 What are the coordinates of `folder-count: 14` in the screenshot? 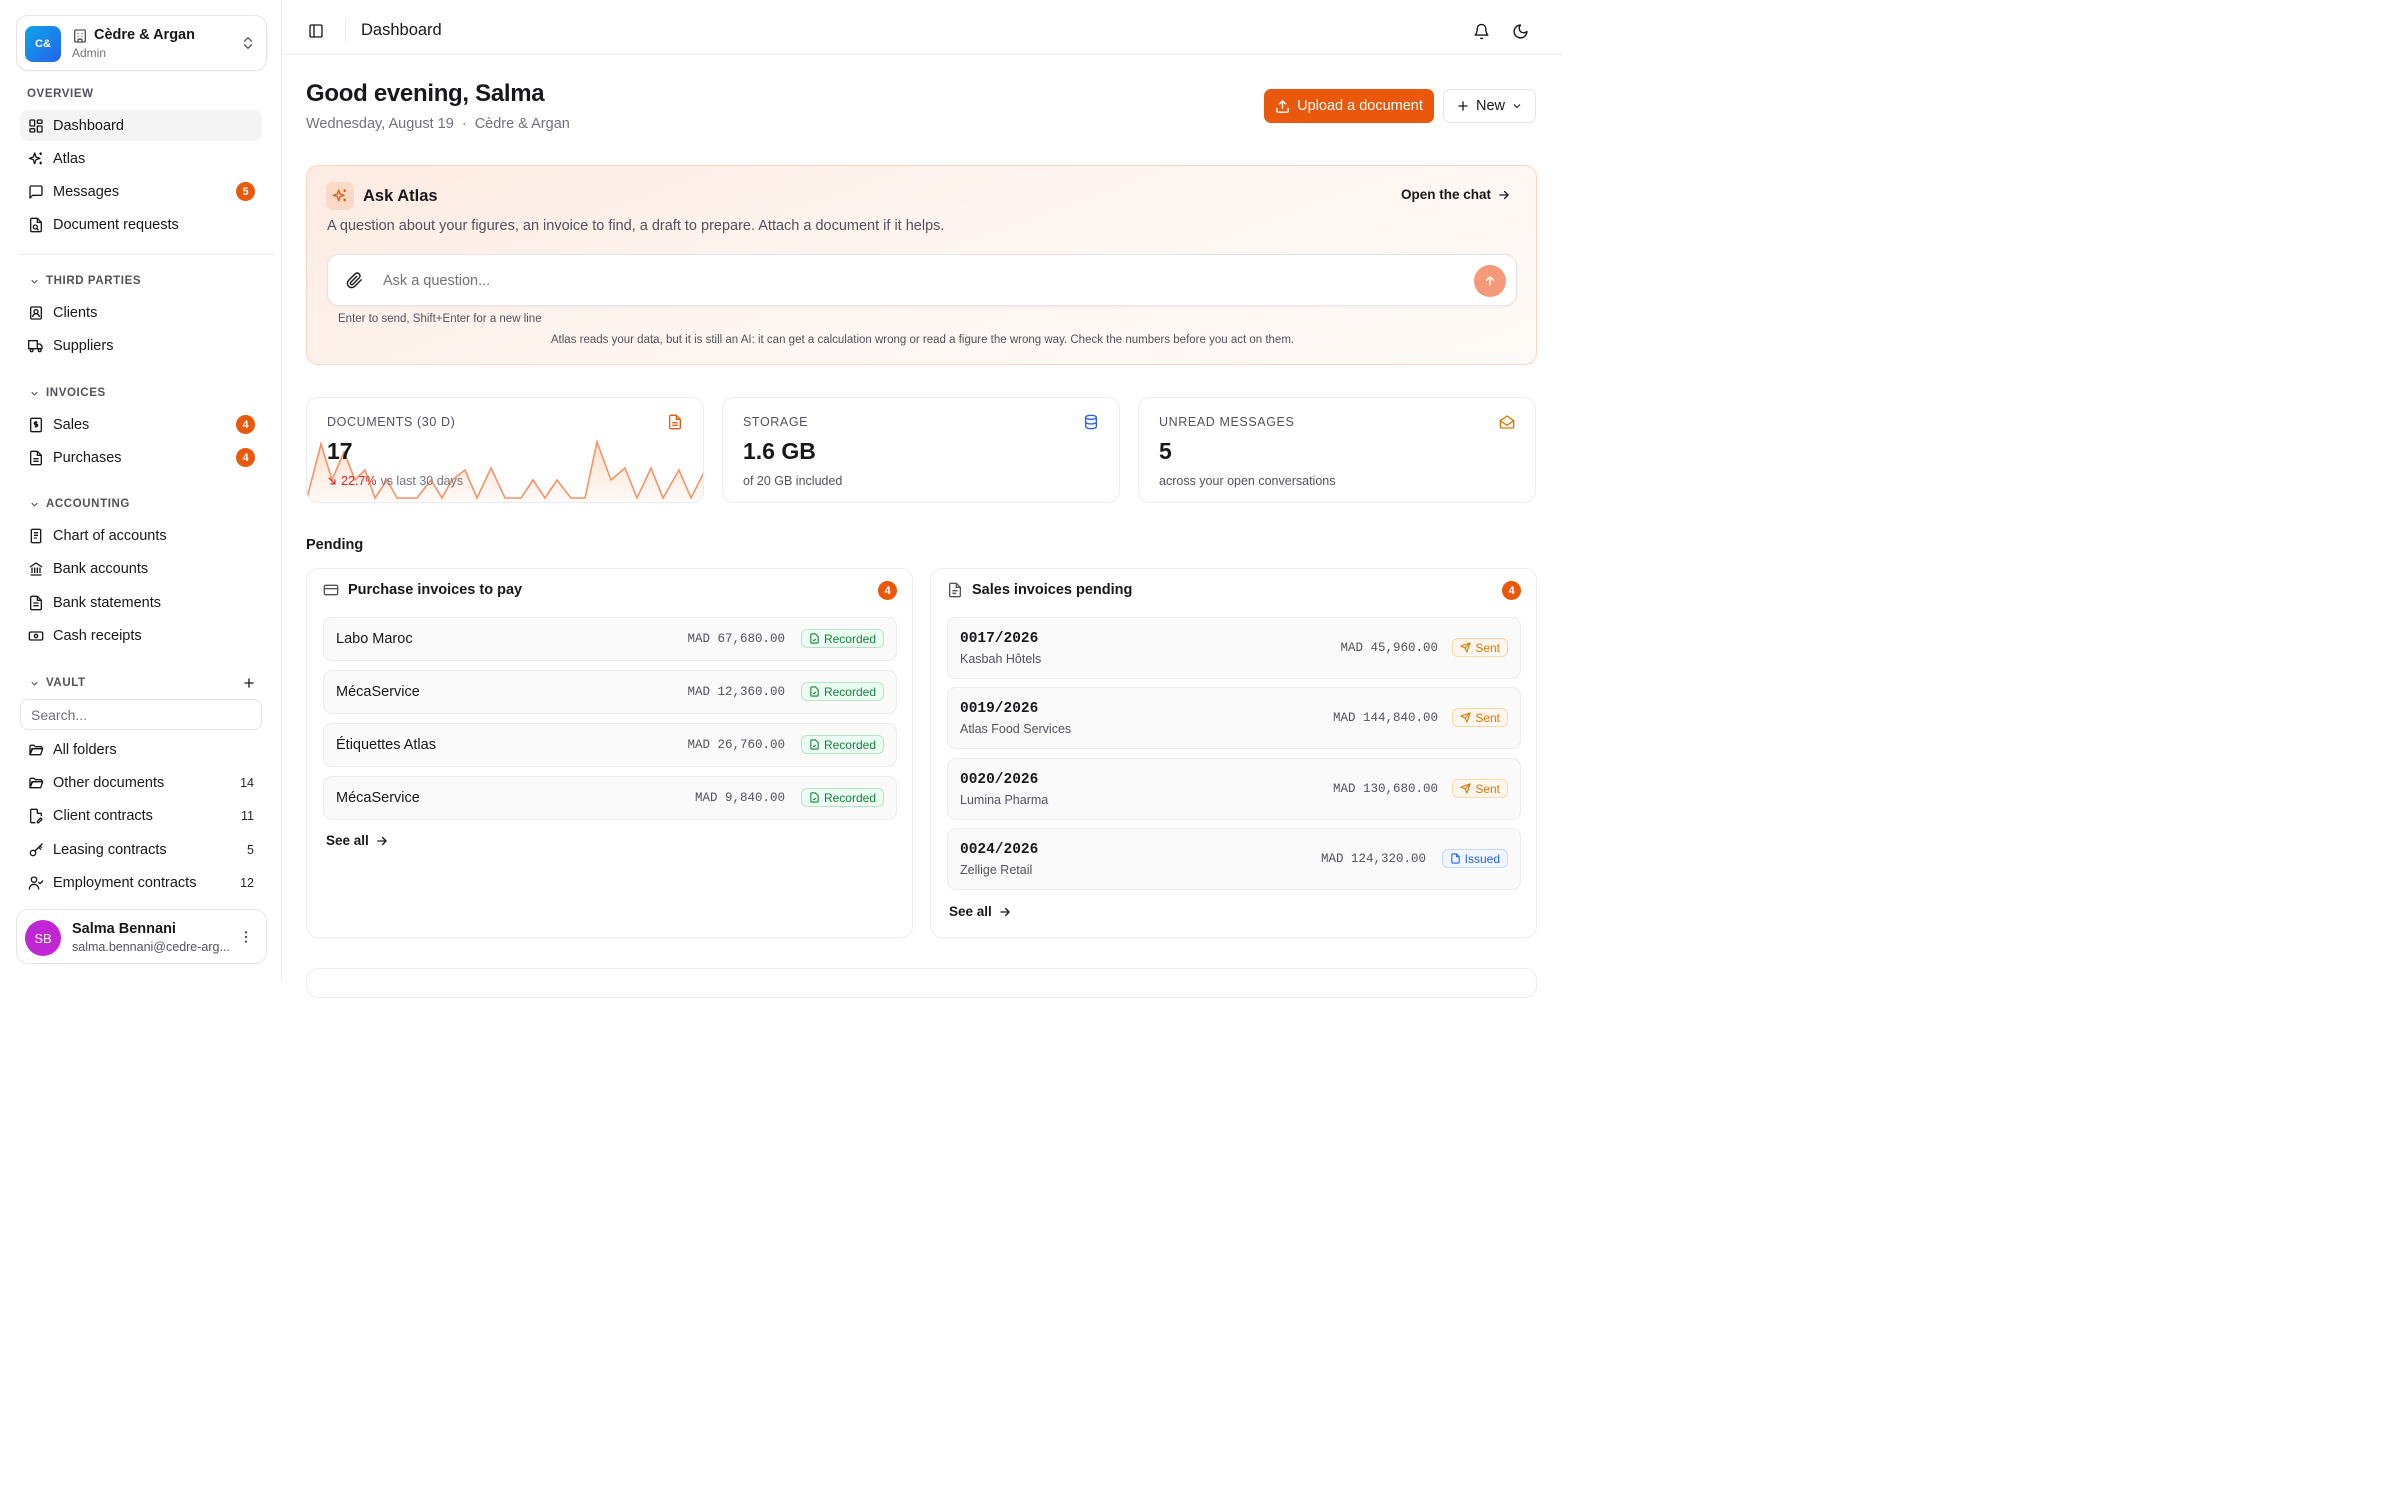 It's located at (247, 782).